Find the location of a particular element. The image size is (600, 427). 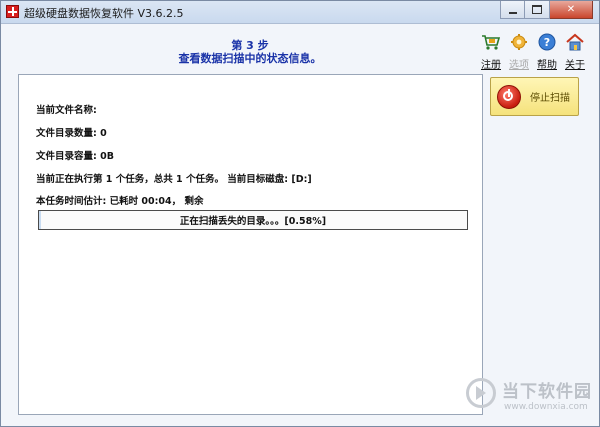

stop-scan-button: 停止扫描 is located at coordinates (534, 96).